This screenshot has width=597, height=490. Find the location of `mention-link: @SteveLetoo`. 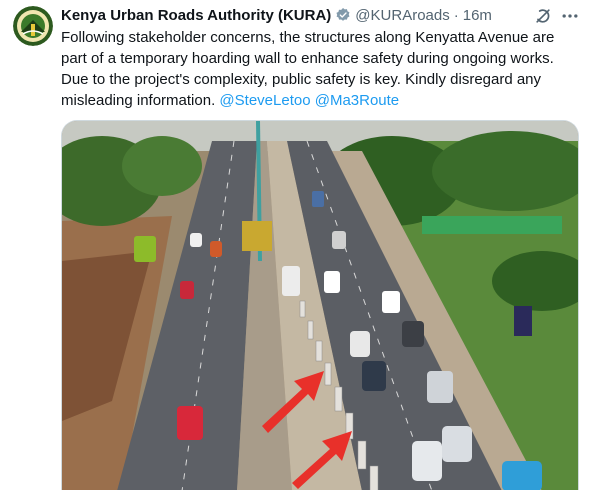

mention-link: @SteveLetoo is located at coordinates (264, 100).